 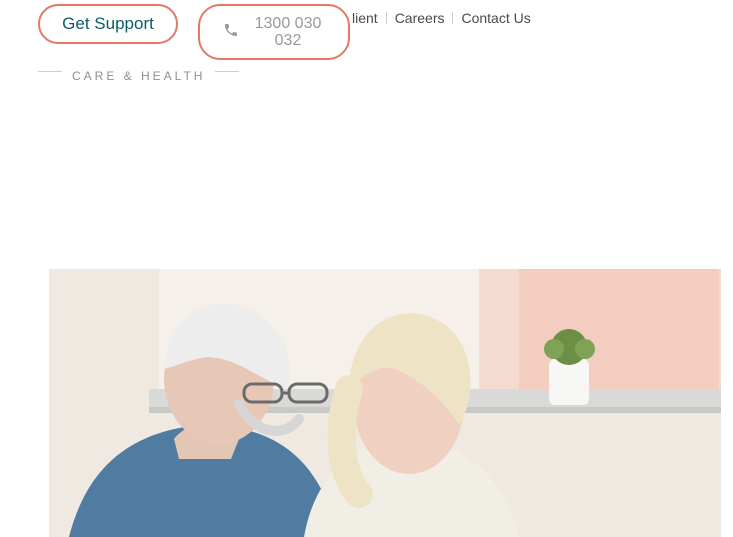 What do you see at coordinates (495, 18) in the screenshot?
I see `nav-link-contact-us: Contact Us` at bounding box center [495, 18].